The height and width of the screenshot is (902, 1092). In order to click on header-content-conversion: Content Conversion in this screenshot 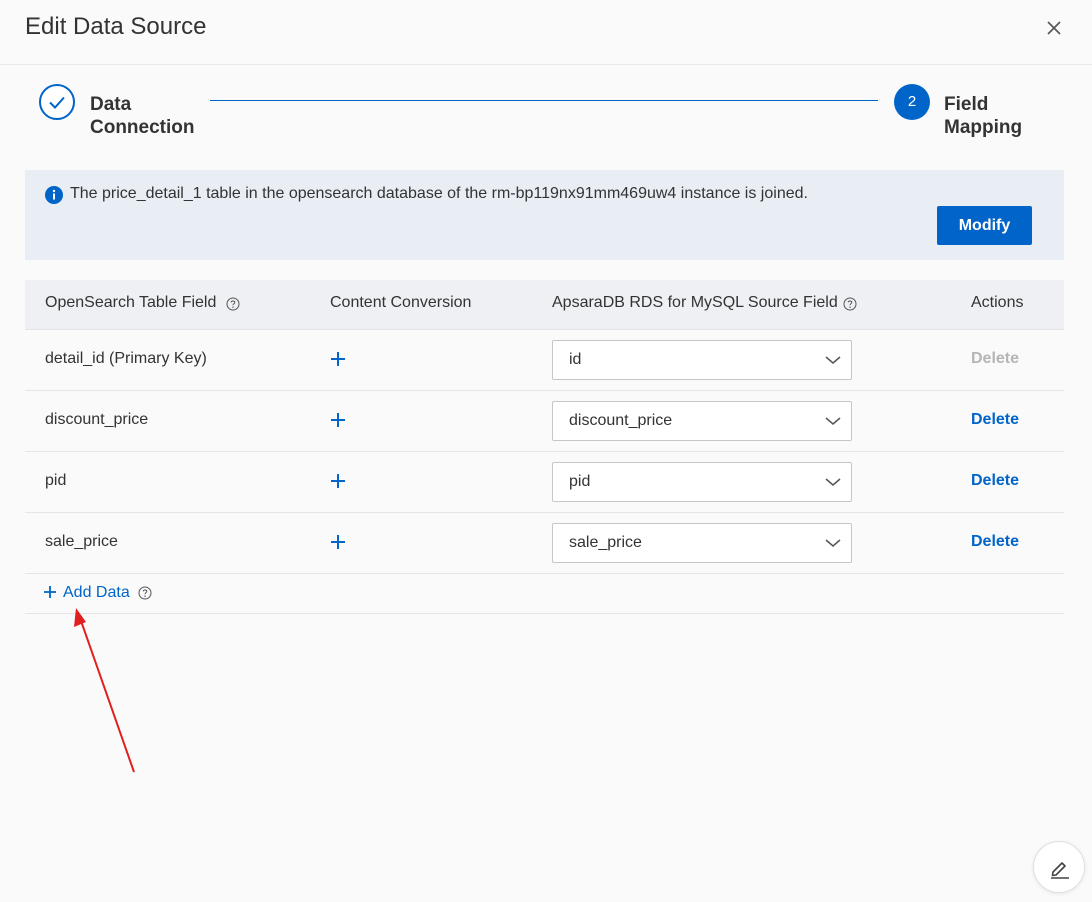, I will do `click(401, 302)`.